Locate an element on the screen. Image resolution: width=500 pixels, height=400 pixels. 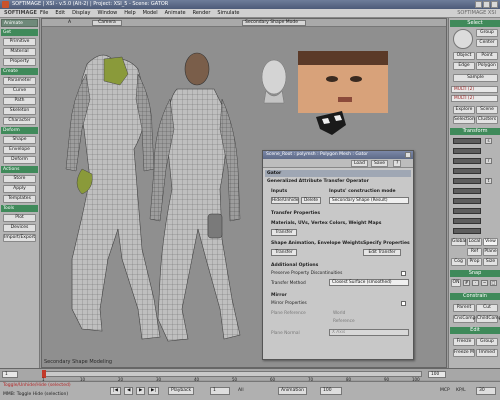
dialog-close-icon is located at coordinates (408, 155).